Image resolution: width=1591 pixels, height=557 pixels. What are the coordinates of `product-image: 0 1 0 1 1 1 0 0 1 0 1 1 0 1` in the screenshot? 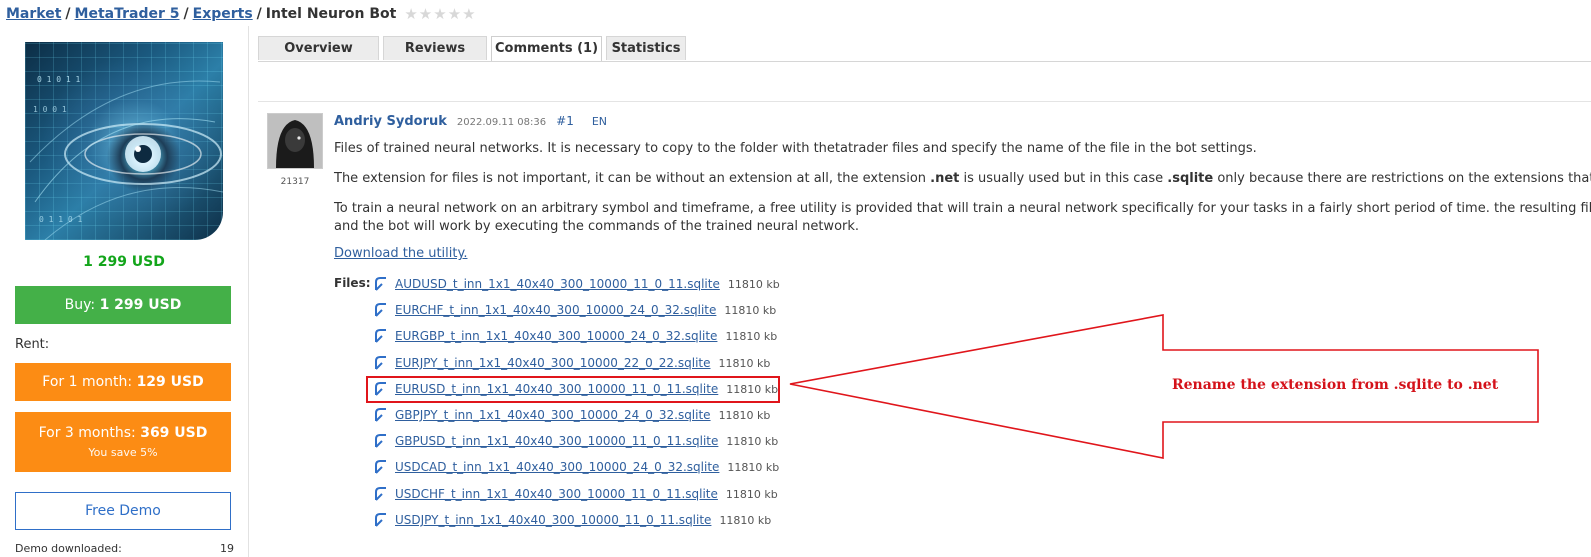 It's located at (124, 141).